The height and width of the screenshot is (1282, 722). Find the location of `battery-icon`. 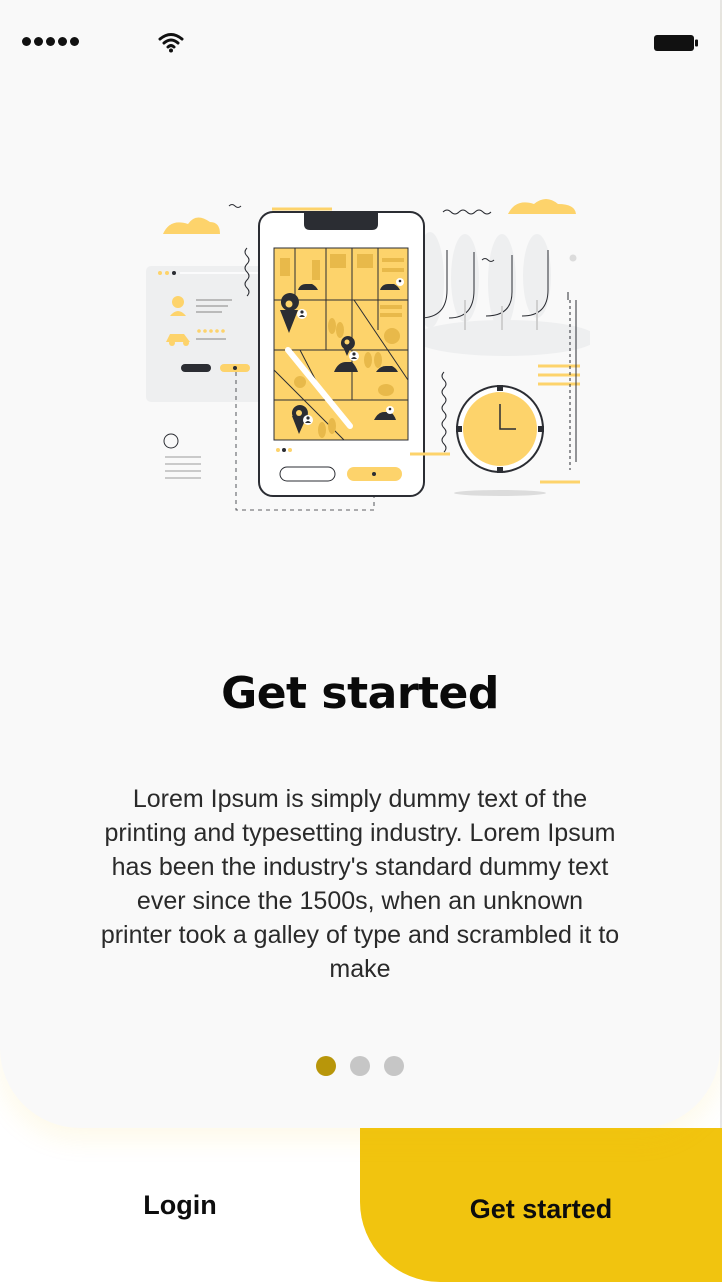

battery-icon is located at coordinates (676, 43).